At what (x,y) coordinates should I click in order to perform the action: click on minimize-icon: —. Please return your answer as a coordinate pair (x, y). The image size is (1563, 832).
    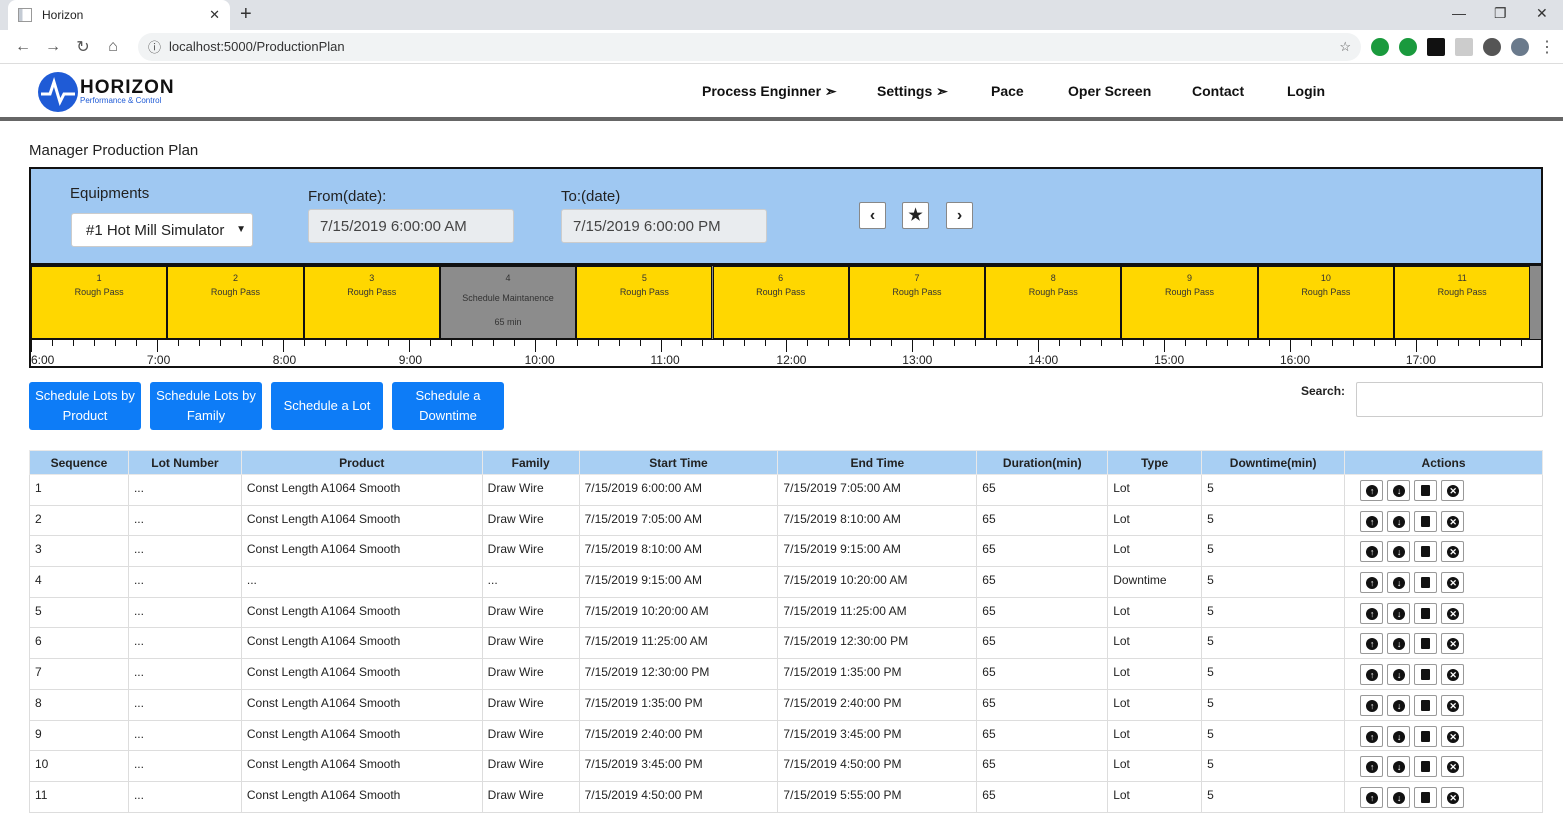
    Looking at the image, I should click on (1459, 13).